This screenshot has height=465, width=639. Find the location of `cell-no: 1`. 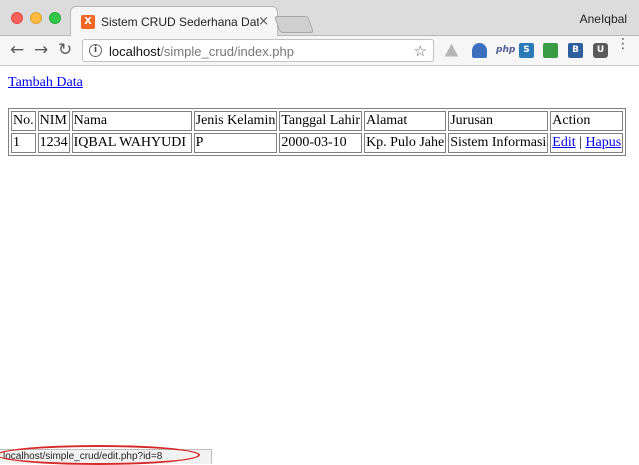

cell-no: 1 is located at coordinates (23, 143).